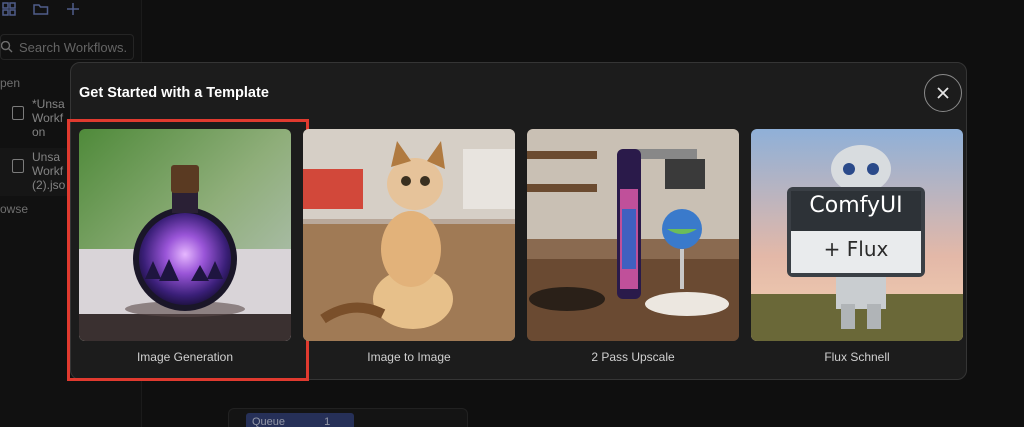  Describe the element at coordinates (857, 235) in the screenshot. I see `template-thumbnail: ComfyUI + Flux` at that location.